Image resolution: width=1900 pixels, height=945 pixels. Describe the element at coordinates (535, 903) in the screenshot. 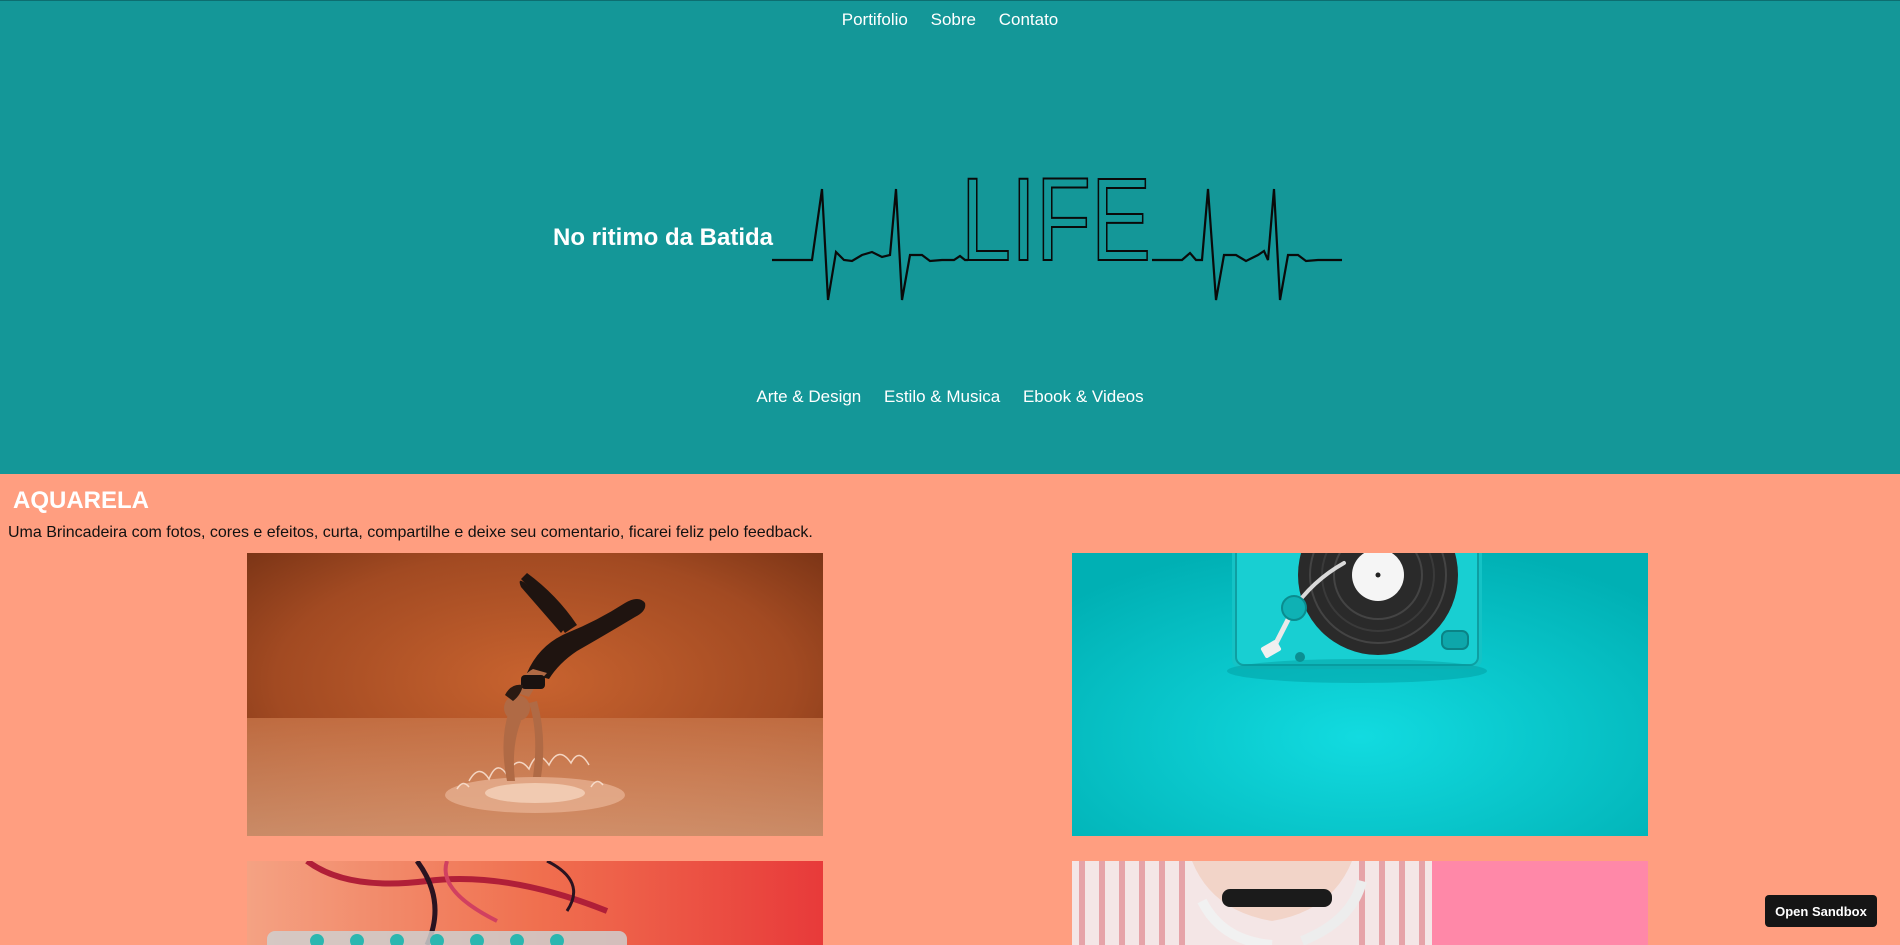

I see `gallery-photo-cassette` at that location.